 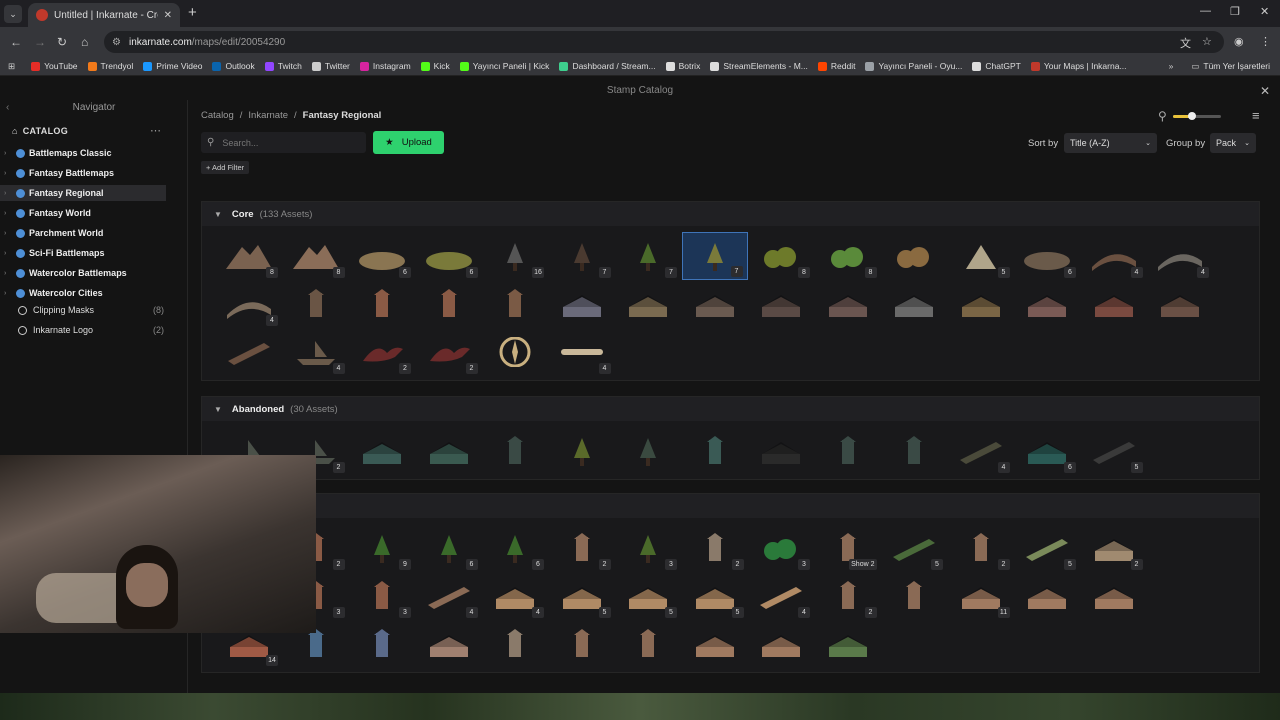 I want to click on zoom-slider, so click(x=1196, y=115).